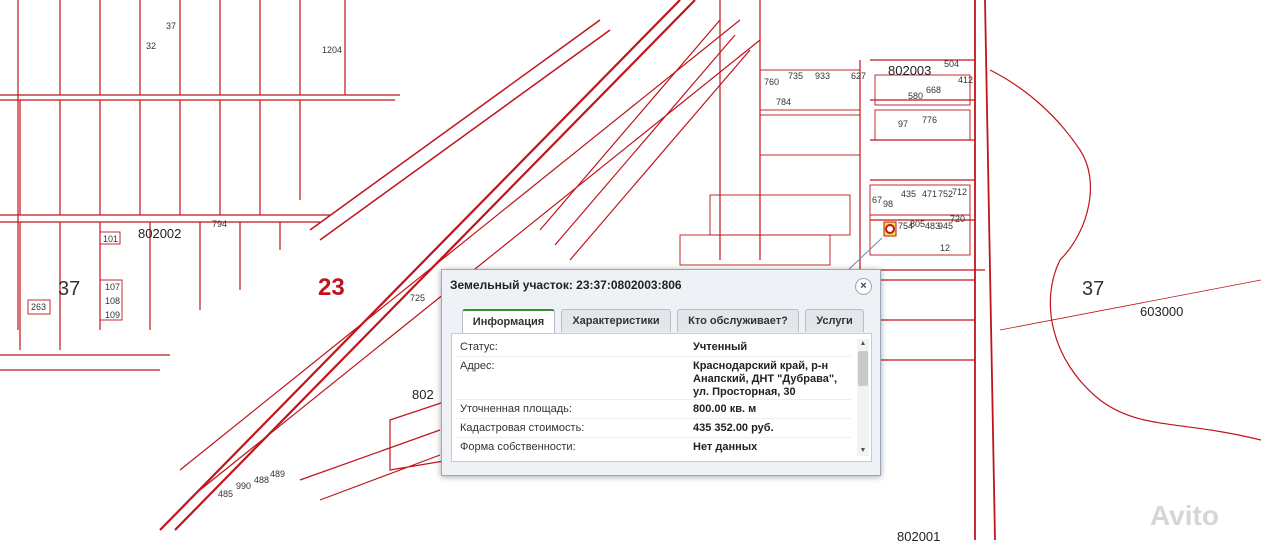 The height and width of the screenshot is (544, 1261). I want to click on plot-label: 990, so click(244, 486).